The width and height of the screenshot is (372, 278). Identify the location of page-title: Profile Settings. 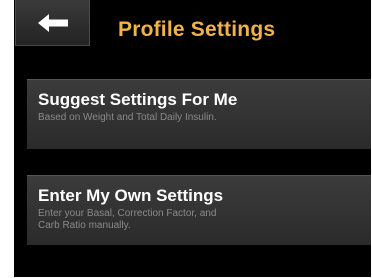
(197, 29).